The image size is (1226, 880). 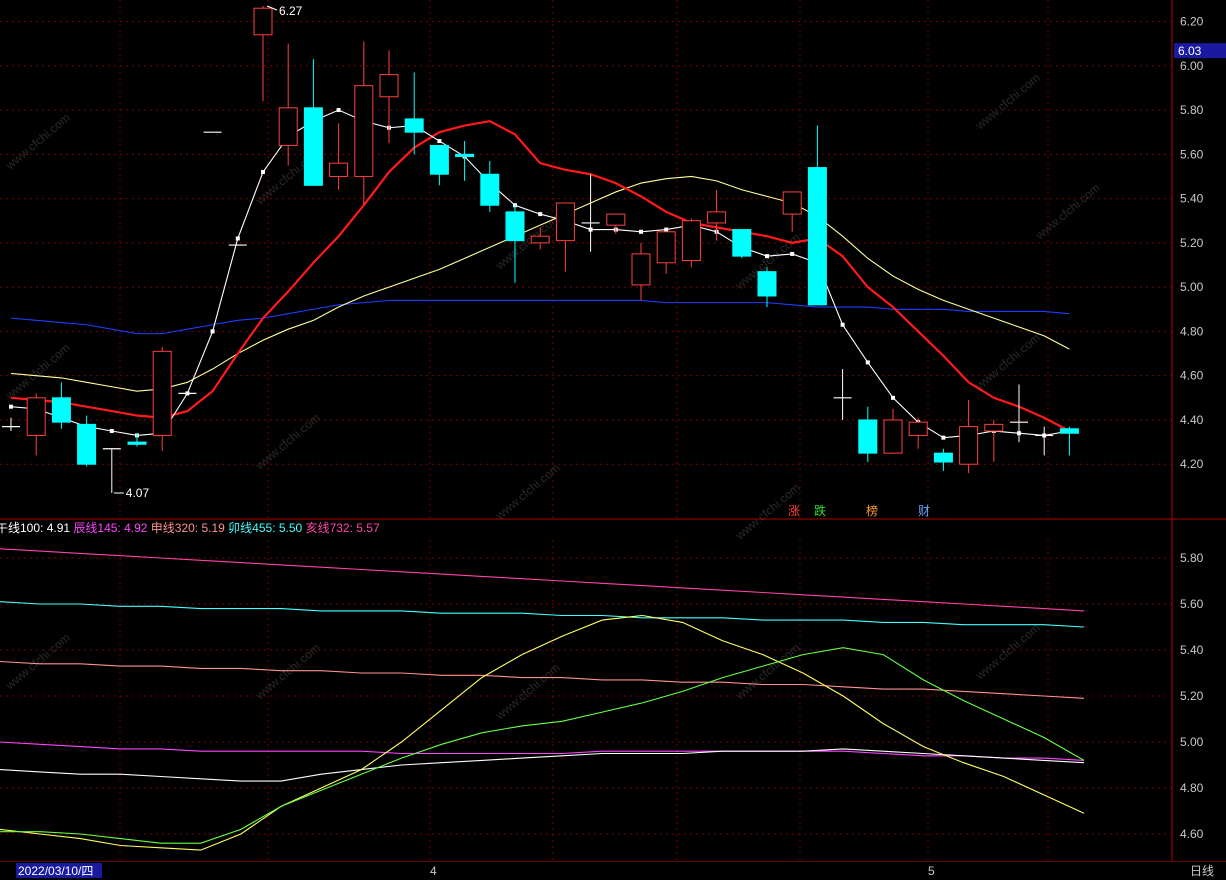 I want to click on event-marker: 涨, so click(x=794, y=510).